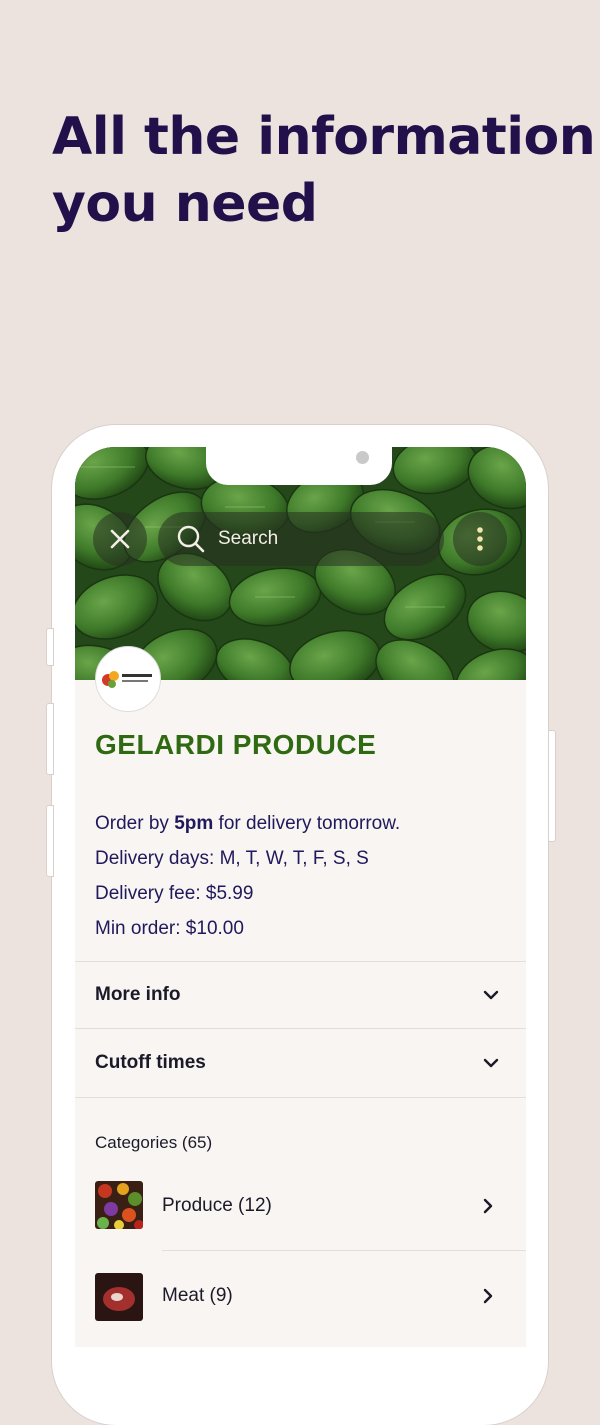  I want to click on close-icon, so click(120, 539).